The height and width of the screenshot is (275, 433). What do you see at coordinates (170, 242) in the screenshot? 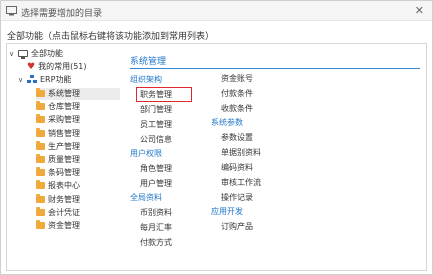
I see `menu-item: 付款方式` at bounding box center [170, 242].